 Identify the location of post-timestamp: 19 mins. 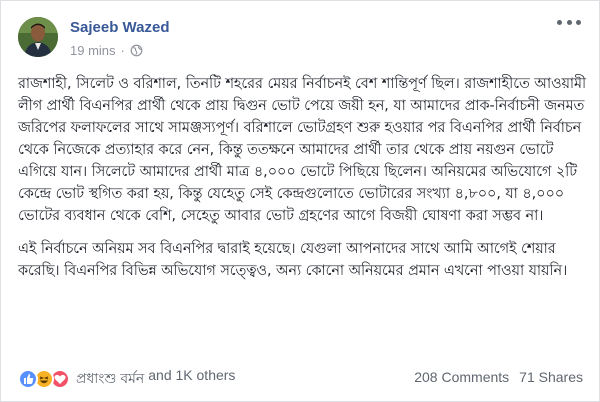
(93, 50).